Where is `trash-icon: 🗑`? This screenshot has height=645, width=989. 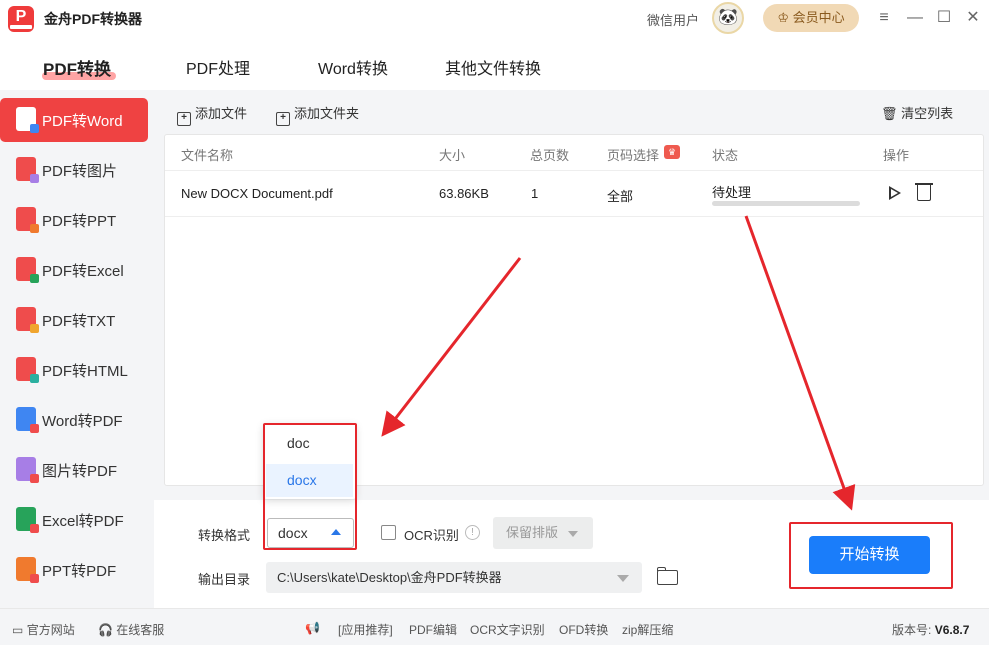 trash-icon: 🗑 is located at coordinates (889, 113).